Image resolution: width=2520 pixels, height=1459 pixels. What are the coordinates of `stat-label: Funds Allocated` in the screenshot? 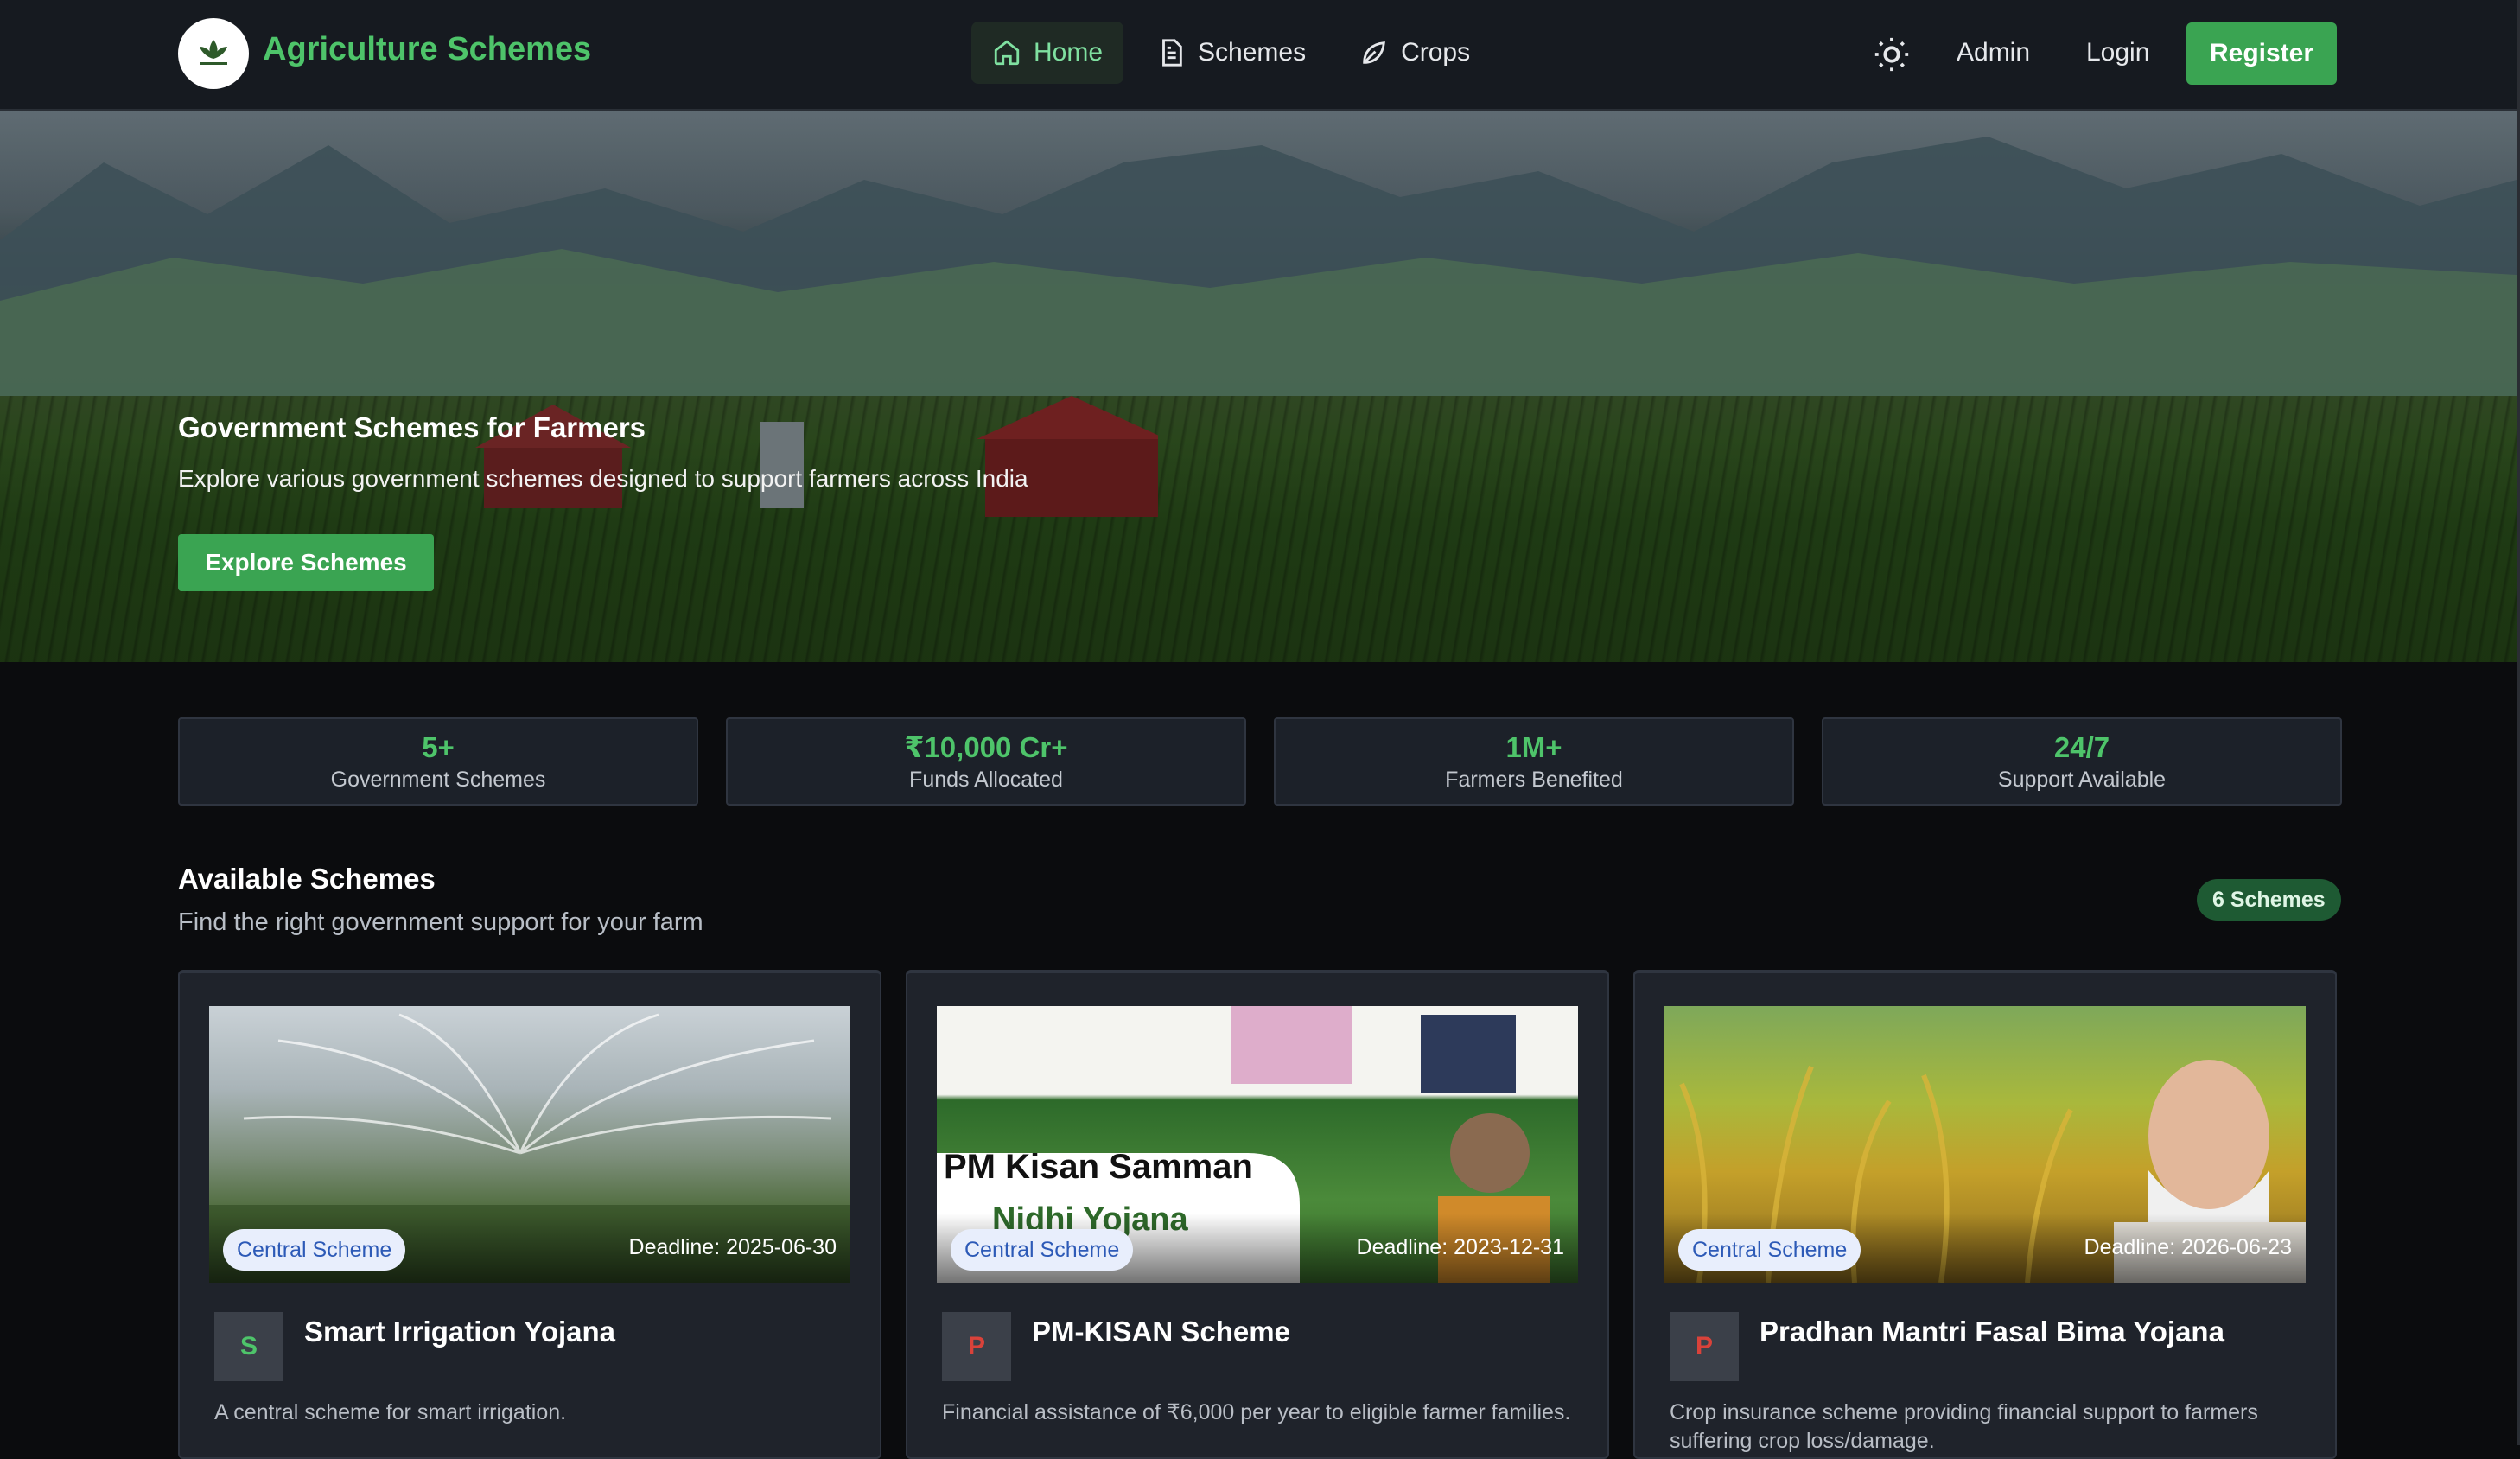 It's located at (986, 780).